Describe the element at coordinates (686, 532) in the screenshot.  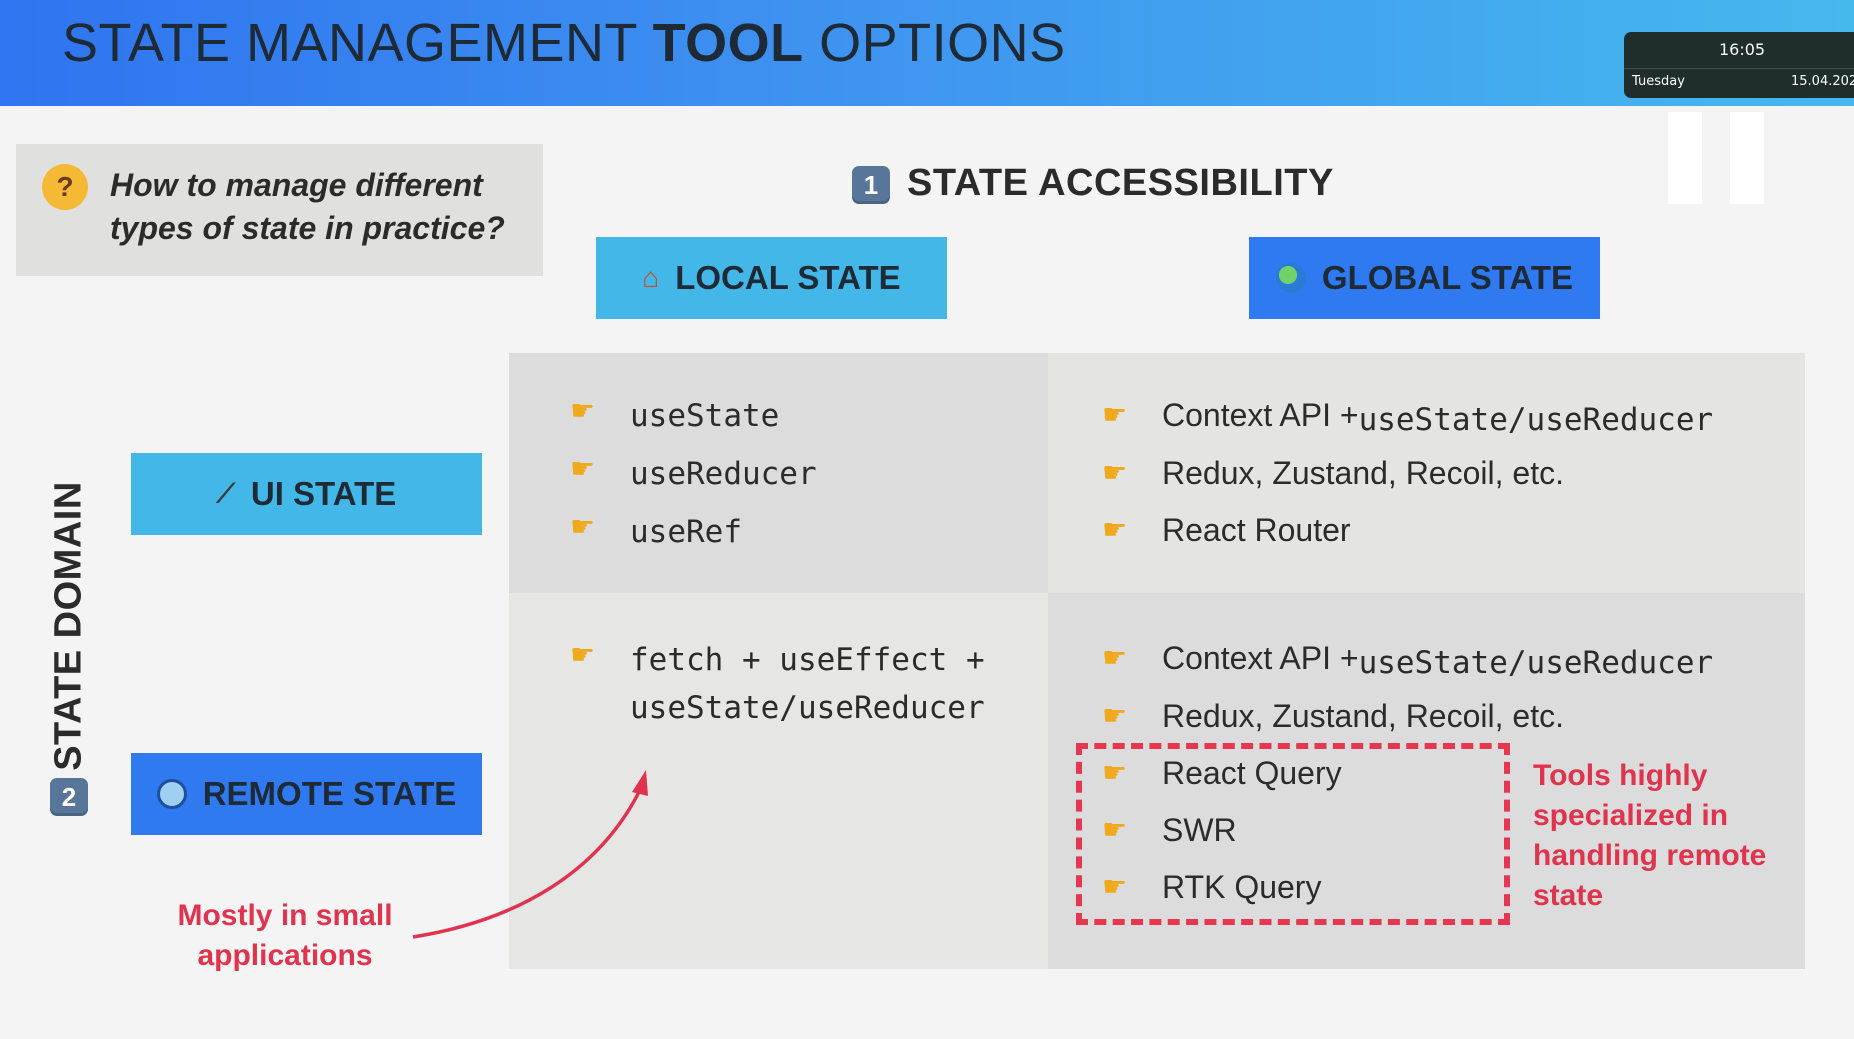
I see `item-text: useRef` at that location.